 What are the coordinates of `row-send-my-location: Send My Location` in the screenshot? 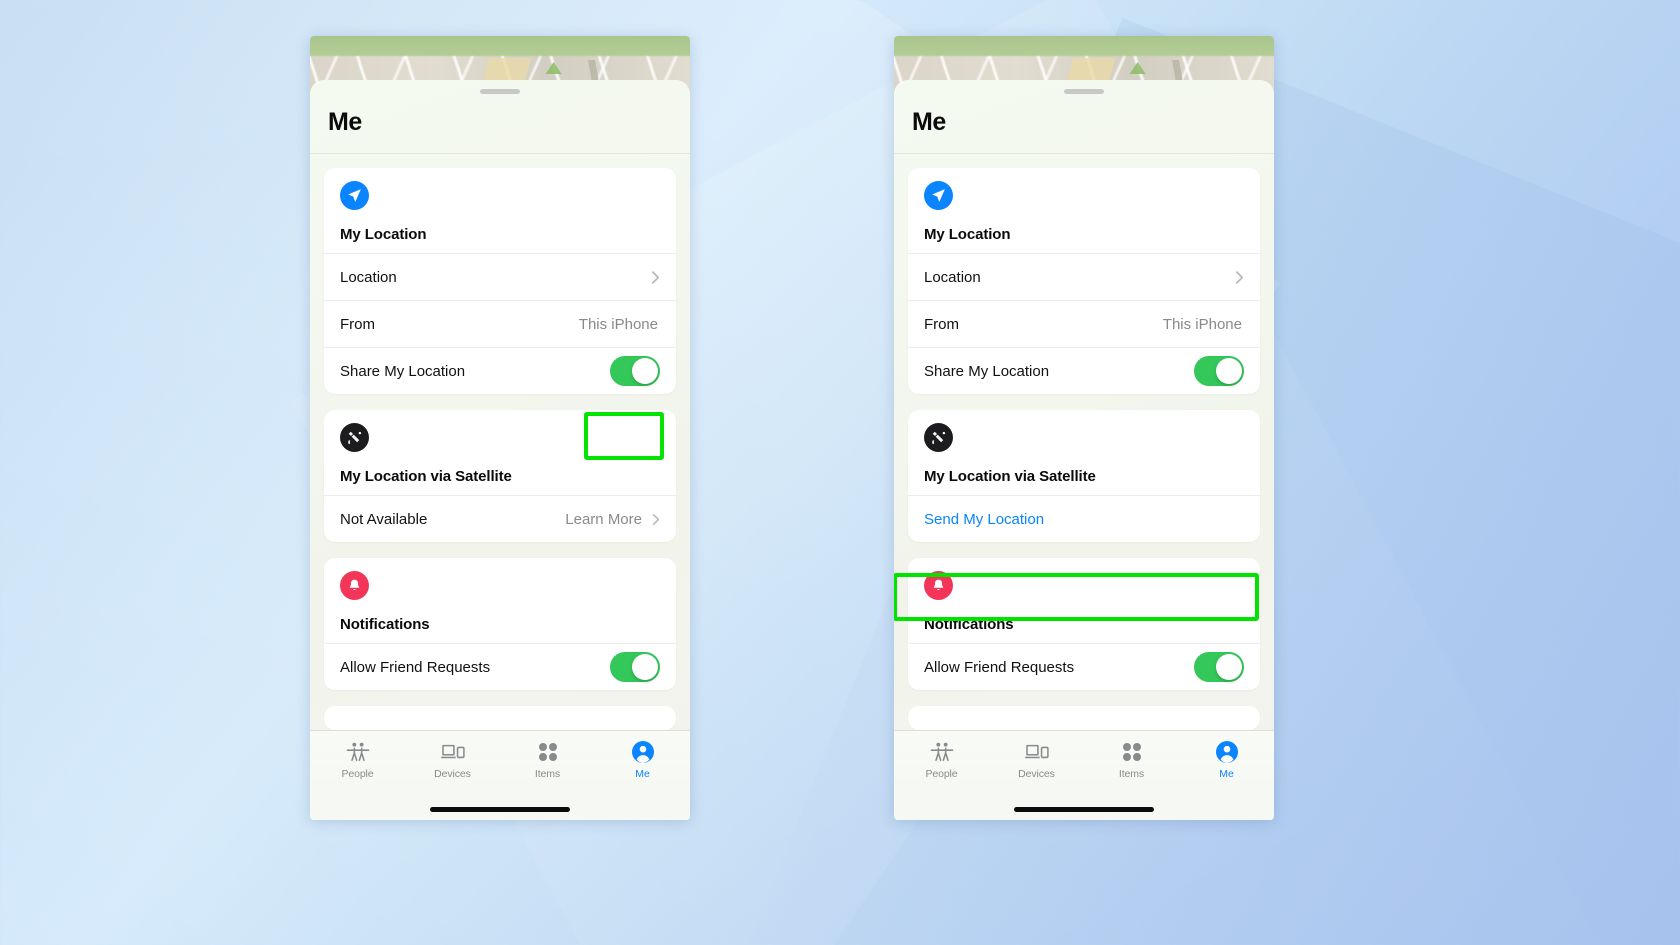 It's located at (1084, 518).